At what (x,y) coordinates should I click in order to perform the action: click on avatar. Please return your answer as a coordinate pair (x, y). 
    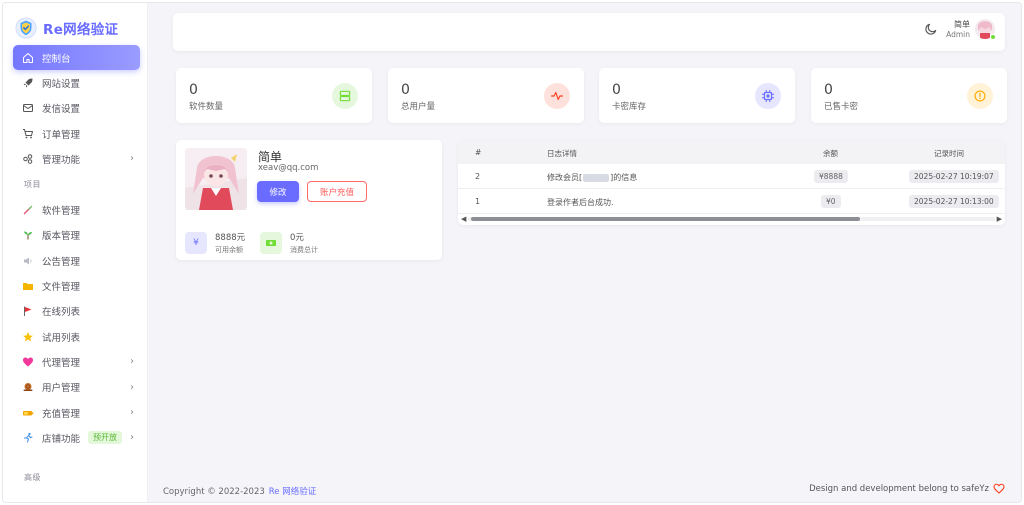
    Looking at the image, I should click on (985, 29).